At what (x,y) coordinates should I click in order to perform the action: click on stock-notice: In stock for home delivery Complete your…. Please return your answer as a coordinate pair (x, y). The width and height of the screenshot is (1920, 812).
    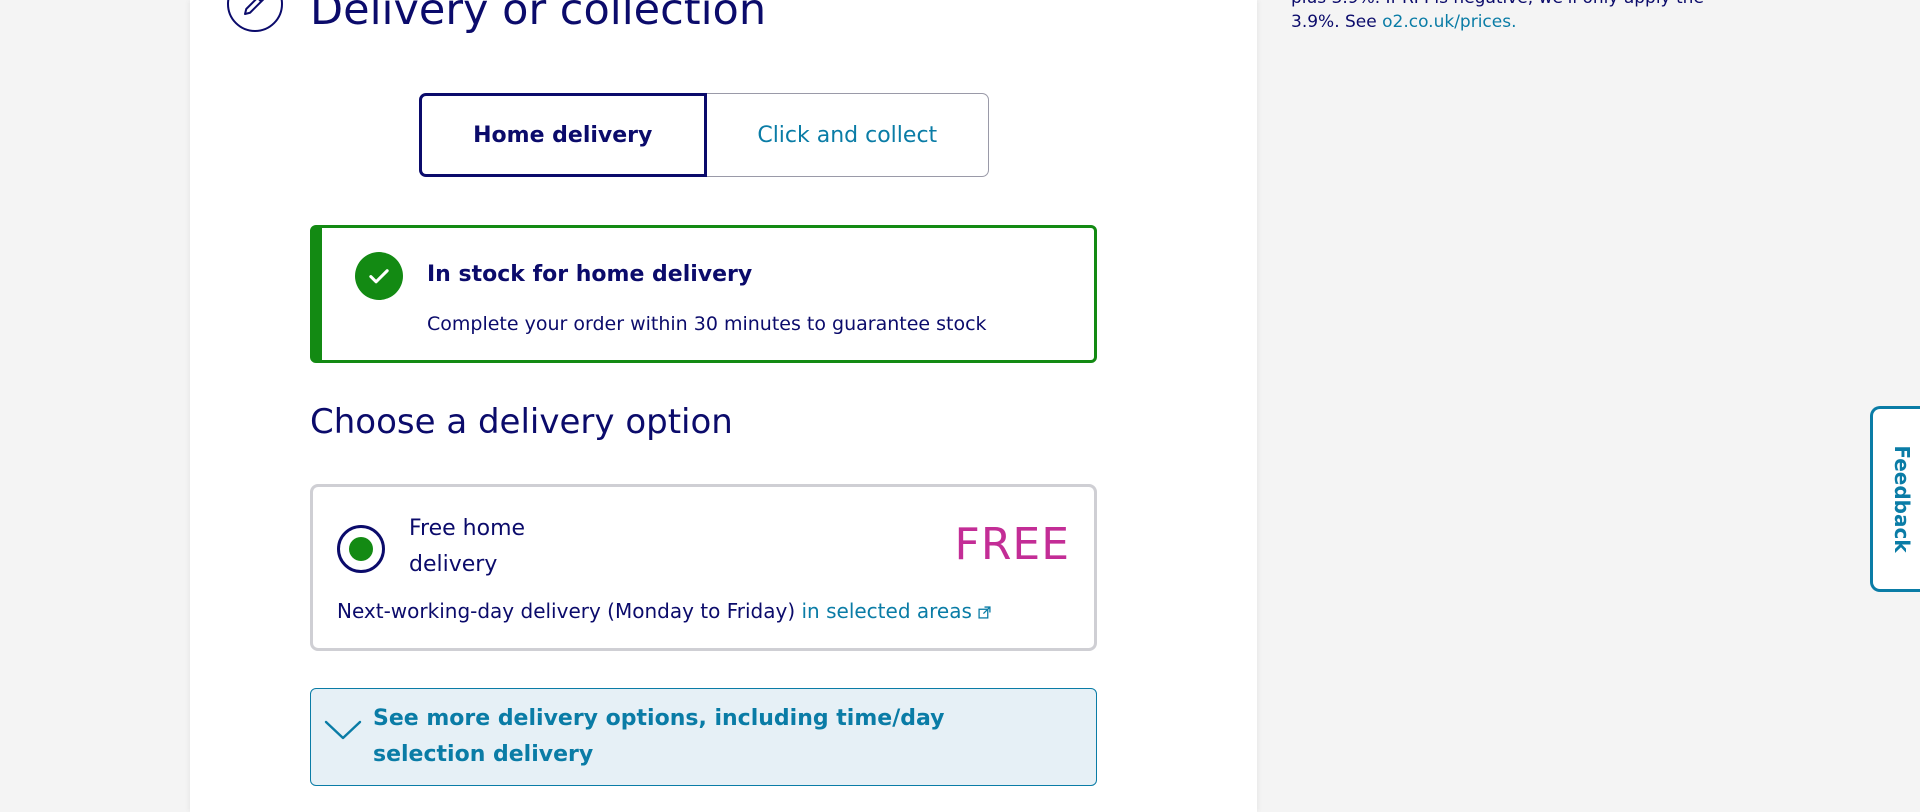
    Looking at the image, I should click on (703, 294).